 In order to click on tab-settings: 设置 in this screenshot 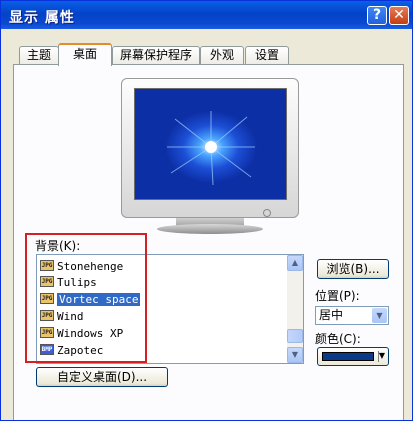, I will do `click(267, 55)`.